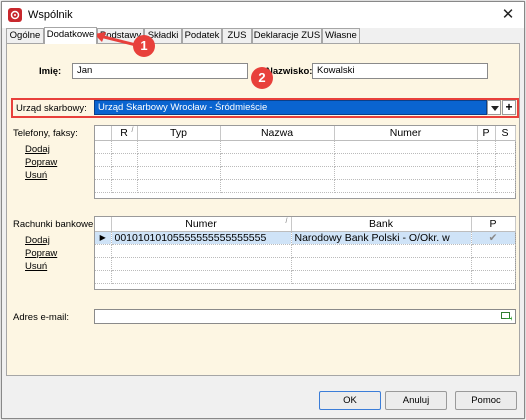 This screenshot has width=526, height=420. Describe the element at coordinates (103, 133) in the screenshot. I see `phones-col-indicator` at that location.